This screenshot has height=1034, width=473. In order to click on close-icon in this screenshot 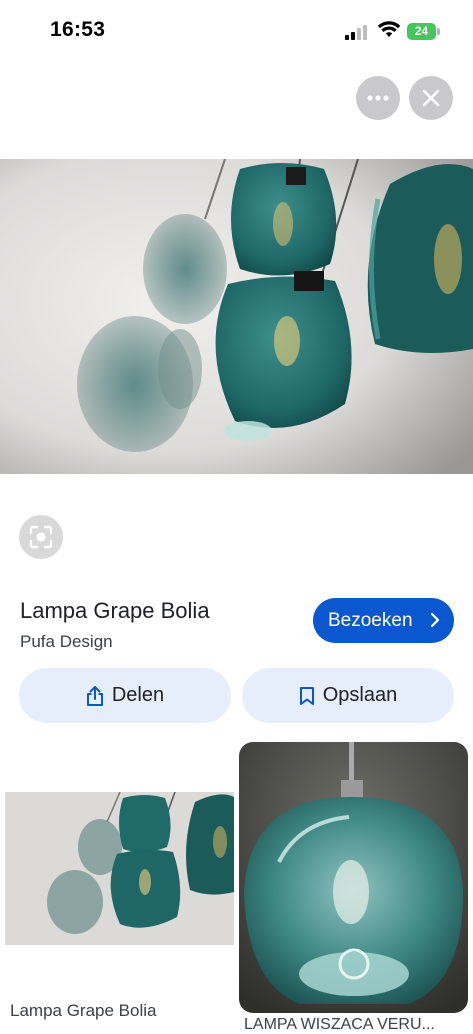, I will do `click(431, 98)`.